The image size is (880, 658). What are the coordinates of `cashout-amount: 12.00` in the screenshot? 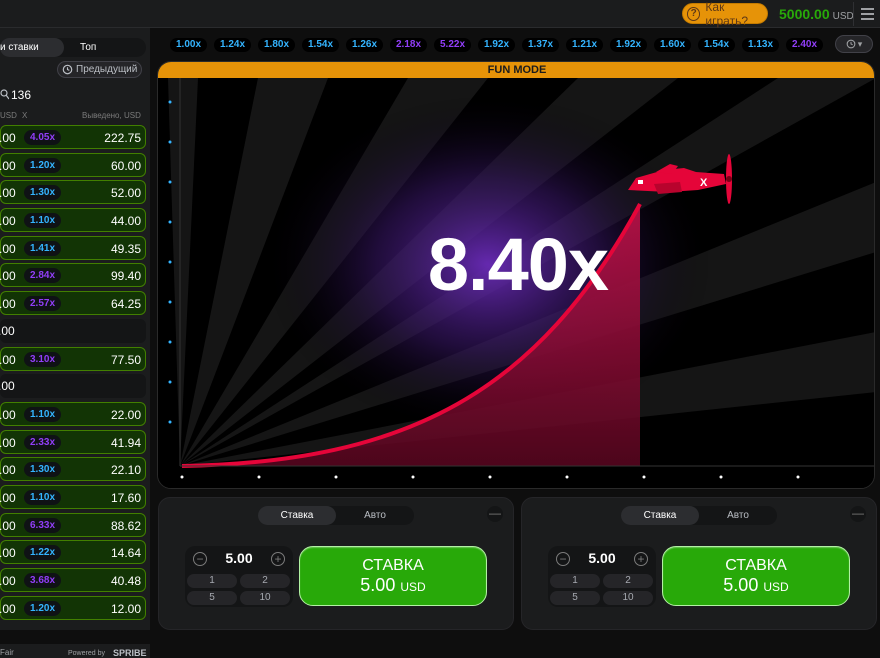 It's located at (125, 608).